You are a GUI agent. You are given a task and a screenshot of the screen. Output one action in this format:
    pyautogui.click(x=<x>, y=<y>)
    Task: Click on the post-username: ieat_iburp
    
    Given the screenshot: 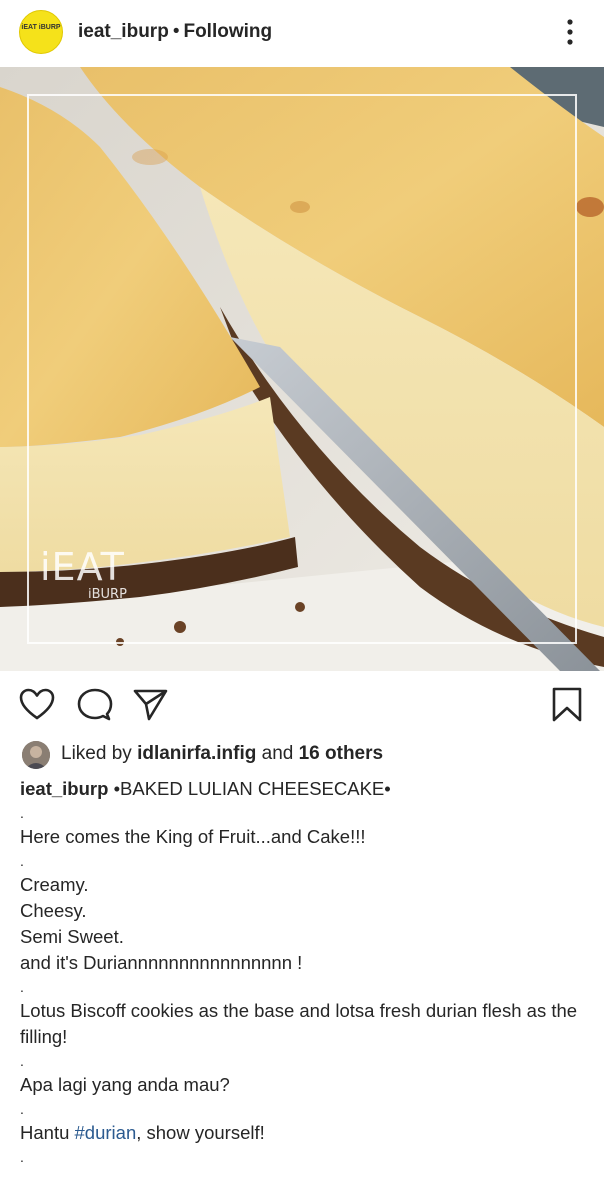 What is the action you would take?
    pyautogui.click(x=123, y=31)
    